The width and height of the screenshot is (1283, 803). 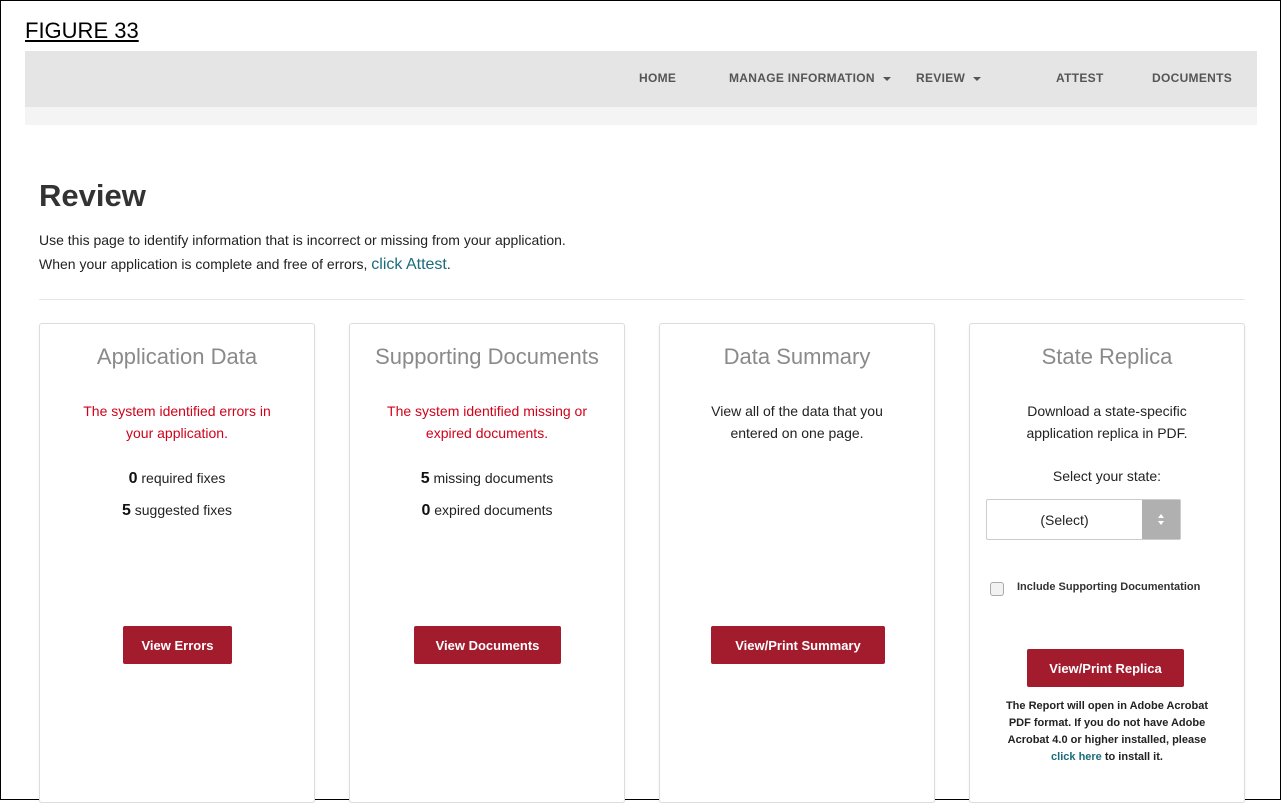 I want to click on sub-navbar, so click(x=641, y=116).